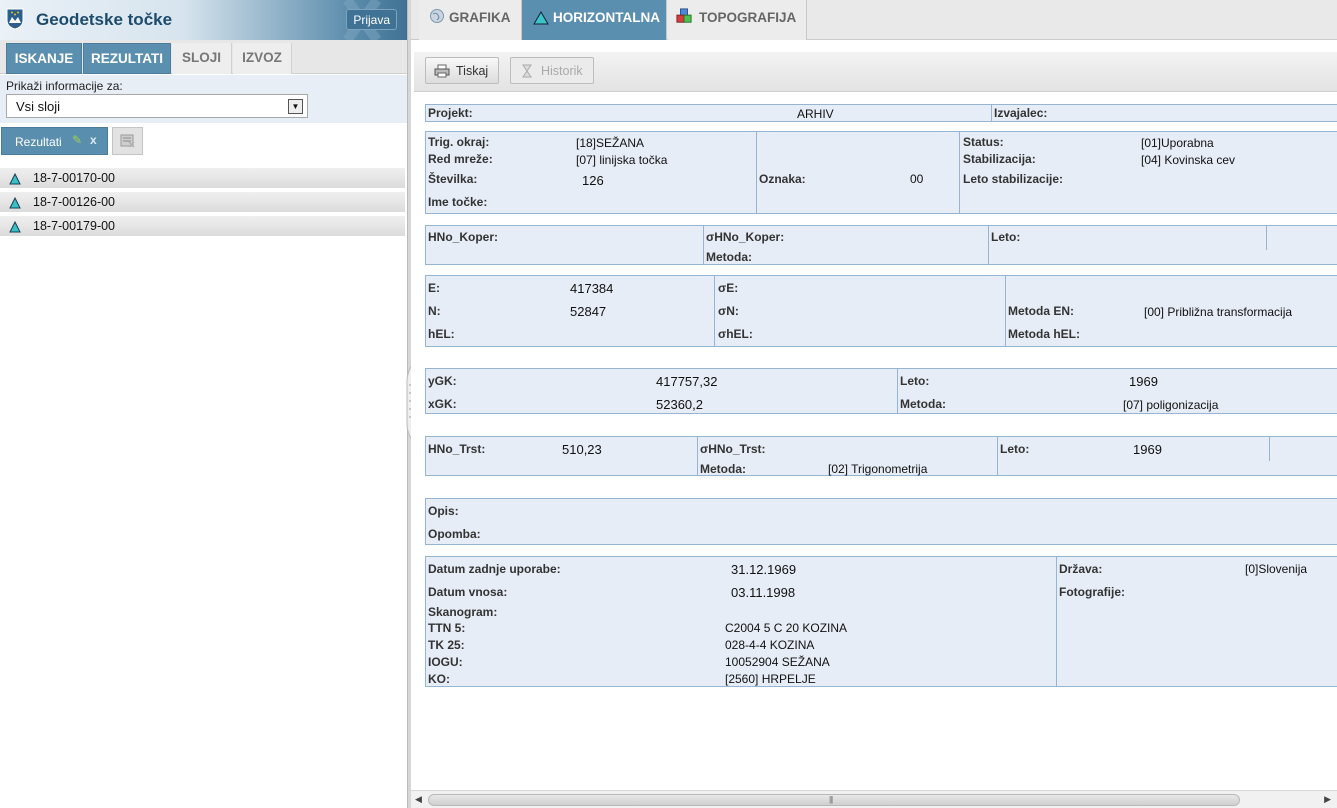 Image resolution: width=1337 pixels, height=808 pixels. Describe the element at coordinates (1147, 449) in the screenshot. I see `hno-trst-leto-value: 1969` at that location.